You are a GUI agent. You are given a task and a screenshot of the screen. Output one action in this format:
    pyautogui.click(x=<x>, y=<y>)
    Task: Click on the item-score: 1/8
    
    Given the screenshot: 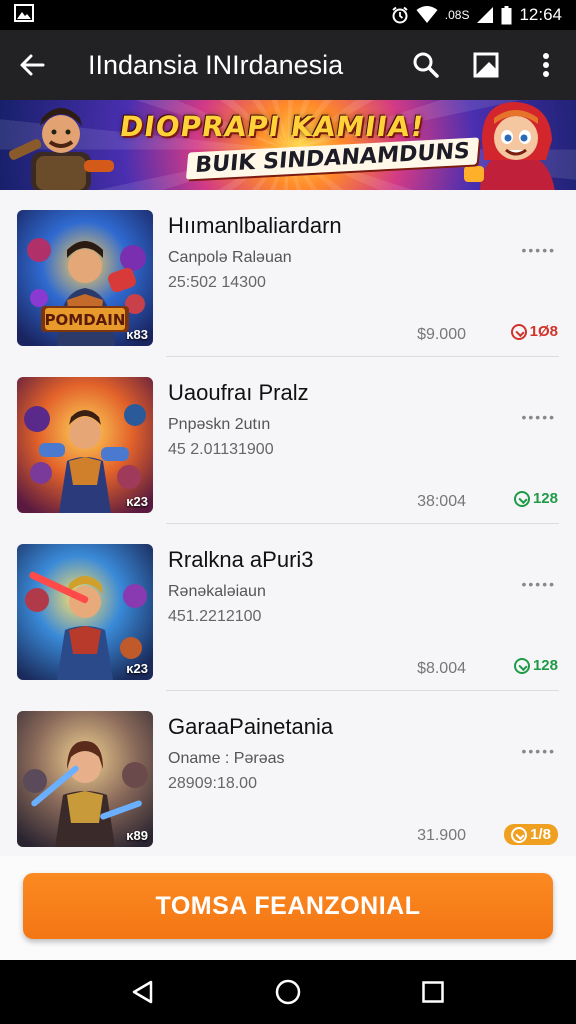 What is the action you would take?
    pyautogui.click(x=531, y=834)
    